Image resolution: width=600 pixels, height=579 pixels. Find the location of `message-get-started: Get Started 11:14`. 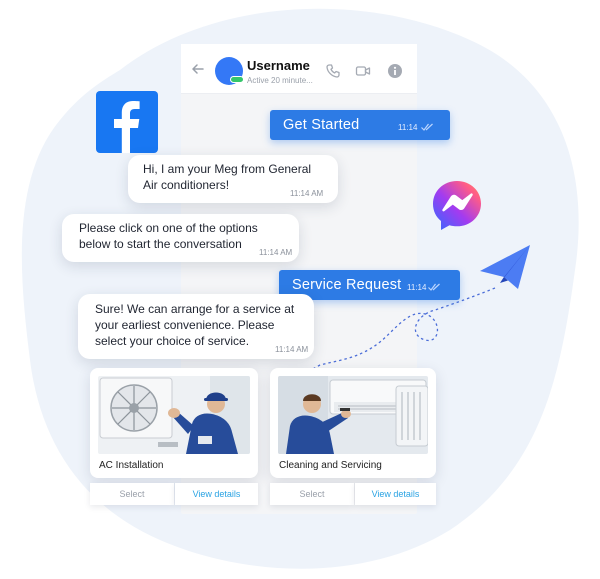

message-get-started: Get Started 11:14 is located at coordinates (360, 125).